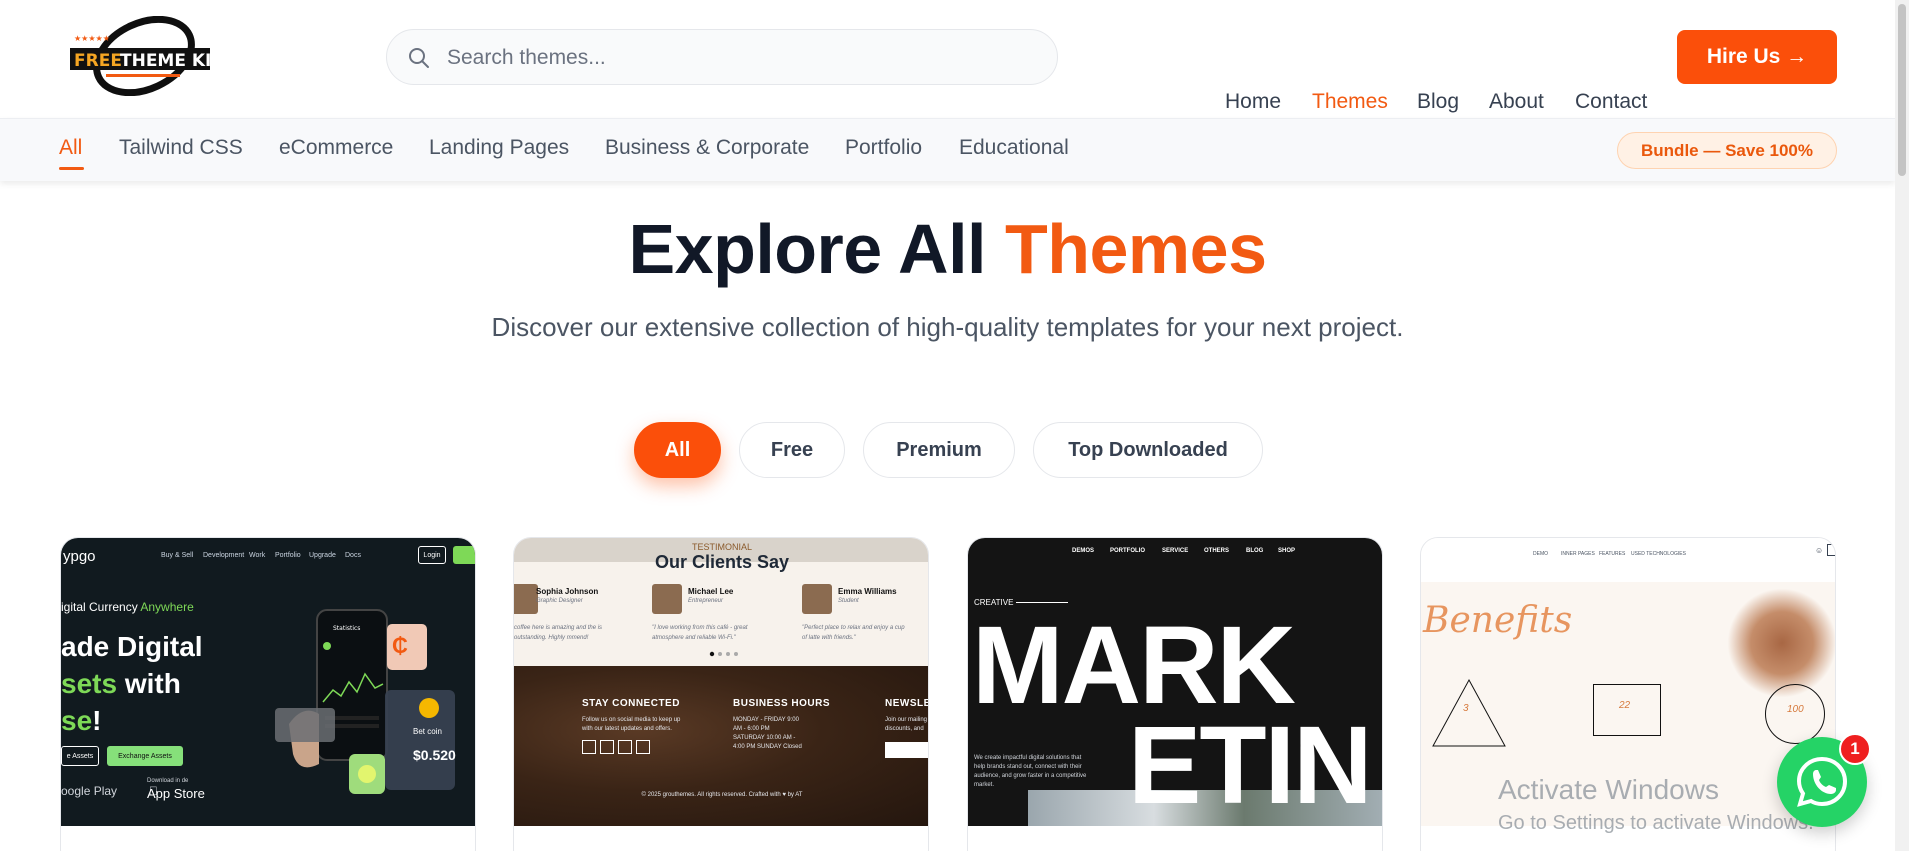 The image size is (1909, 851). Describe the element at coordinates (1628, 560) in the screenshot. I see `thumb-topbar` at that location.